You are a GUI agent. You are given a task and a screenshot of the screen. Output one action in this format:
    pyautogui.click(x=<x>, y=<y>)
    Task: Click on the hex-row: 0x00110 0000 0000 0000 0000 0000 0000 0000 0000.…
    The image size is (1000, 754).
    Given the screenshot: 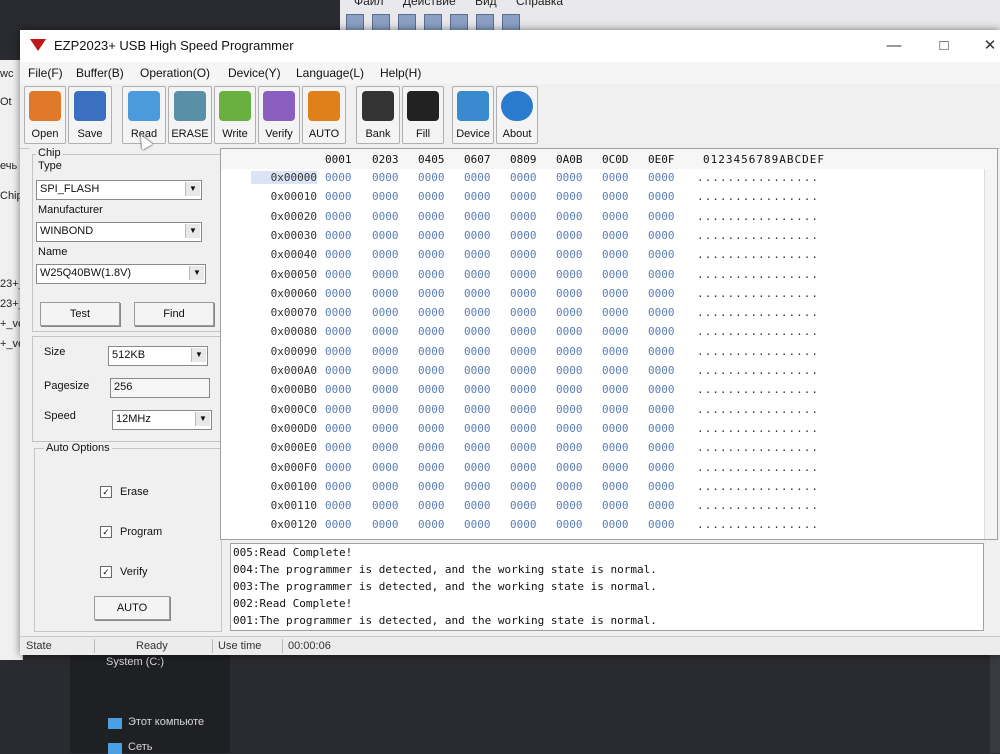 What is the action you would take?
    pyautogui.click(x=606, y=508)
    